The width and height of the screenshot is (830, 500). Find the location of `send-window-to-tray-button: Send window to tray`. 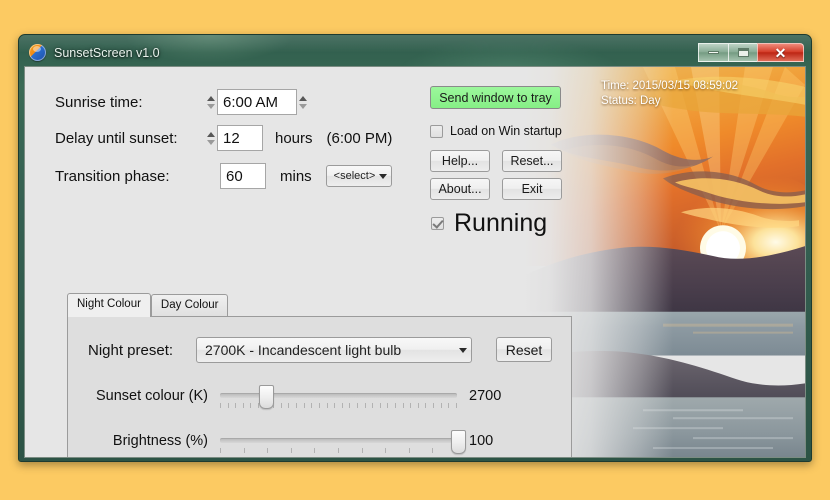

send-window-to-tray-button: Send window to tray is located at coordinates (495, 97).